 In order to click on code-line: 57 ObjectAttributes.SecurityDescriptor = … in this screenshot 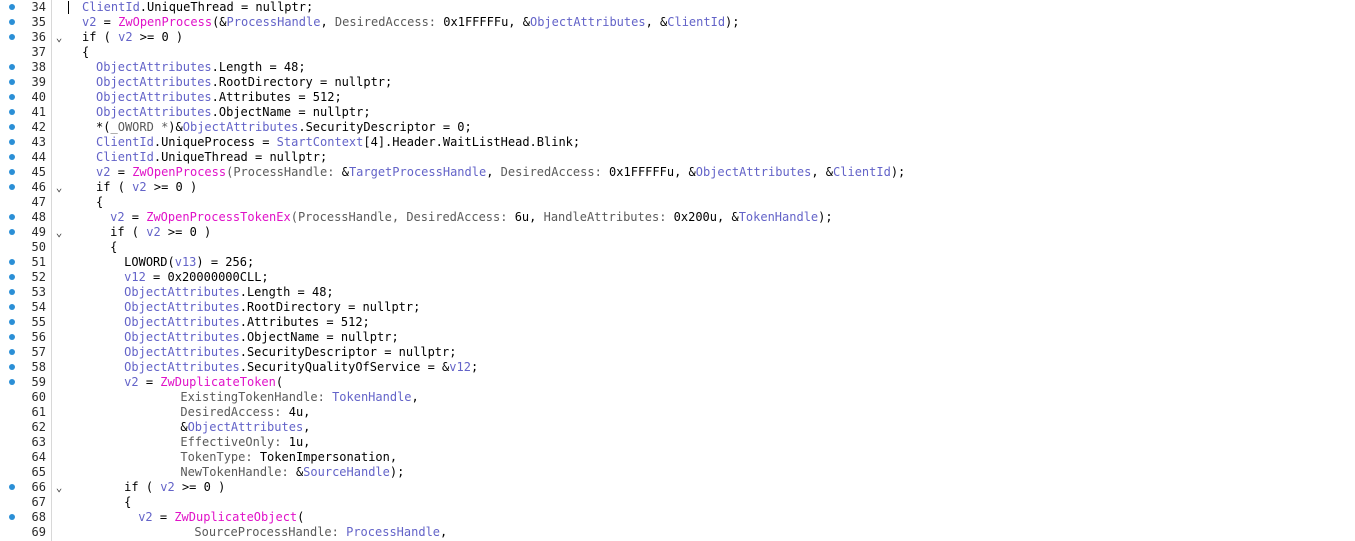, I will do `click(677, 352)`.